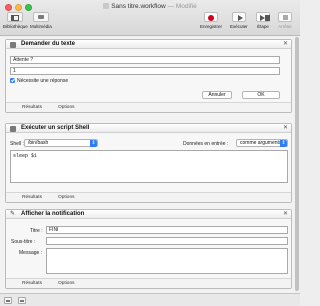 The height and width of the screenshot is (306, 320). What do you see at coordinates (8, 300) in the screenshot?
I see `log-toggle-button` at bounding box center [8, 300].